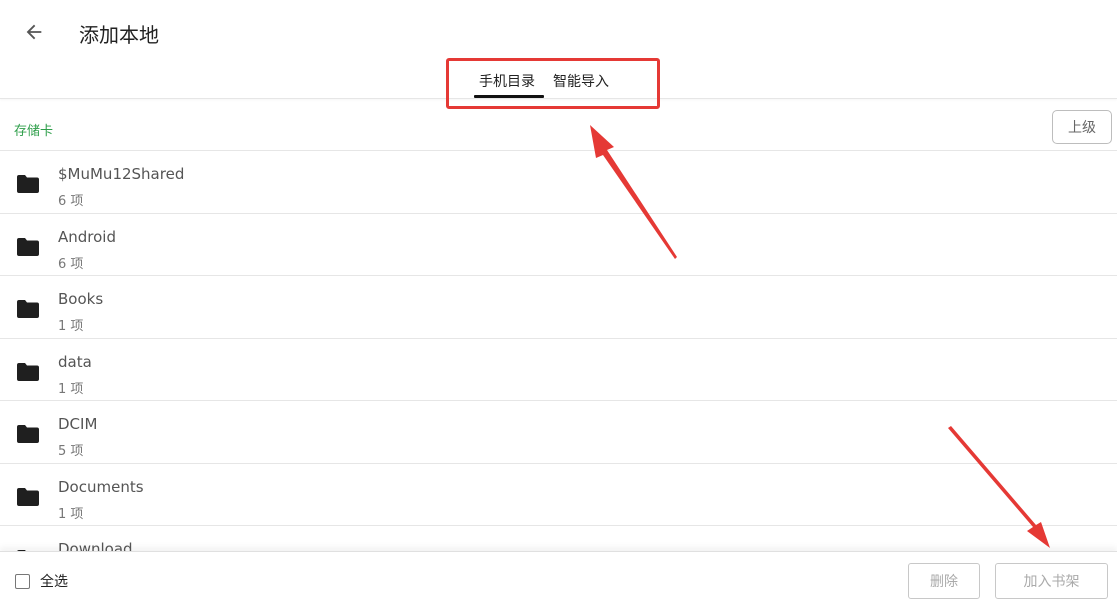 The image size is (1117, 604). Describe the element at coordinates (87, 236) in the screenshot. I see `folder-name: Android` at that location.